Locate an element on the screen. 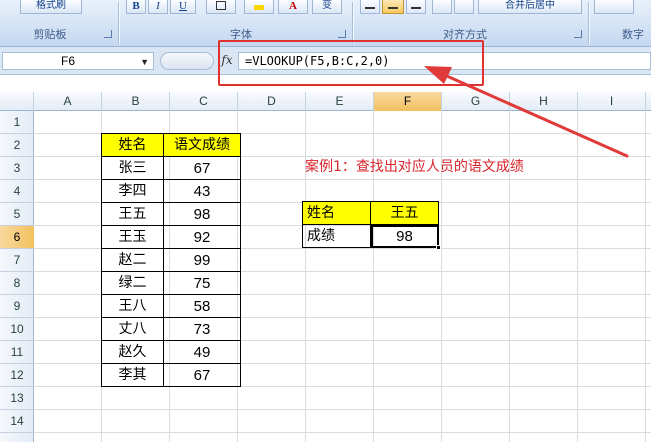  lookup-score-value: 98 is located at coordinates (404, 236).